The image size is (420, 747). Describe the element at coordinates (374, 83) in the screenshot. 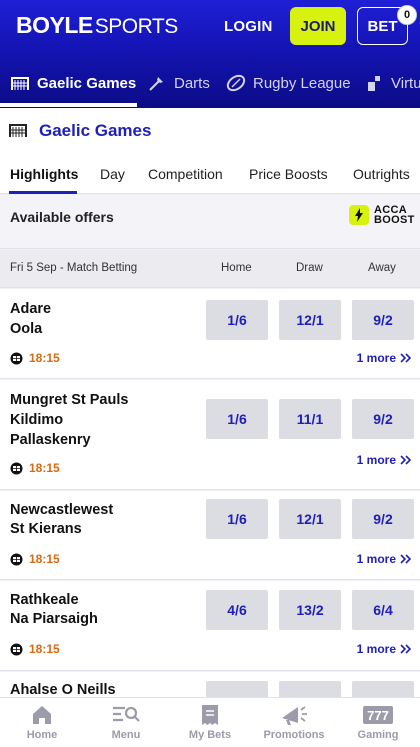

I see `virtual-icon` at that location.